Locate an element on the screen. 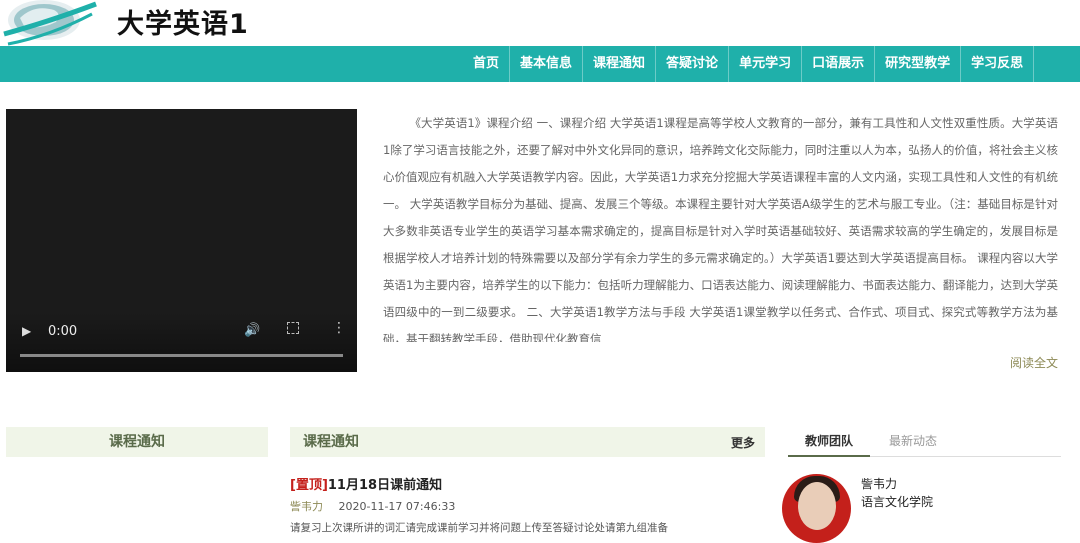 This screenshot has height=543, width=1080. fullscreen-icon is located at coordinates (293, 328).